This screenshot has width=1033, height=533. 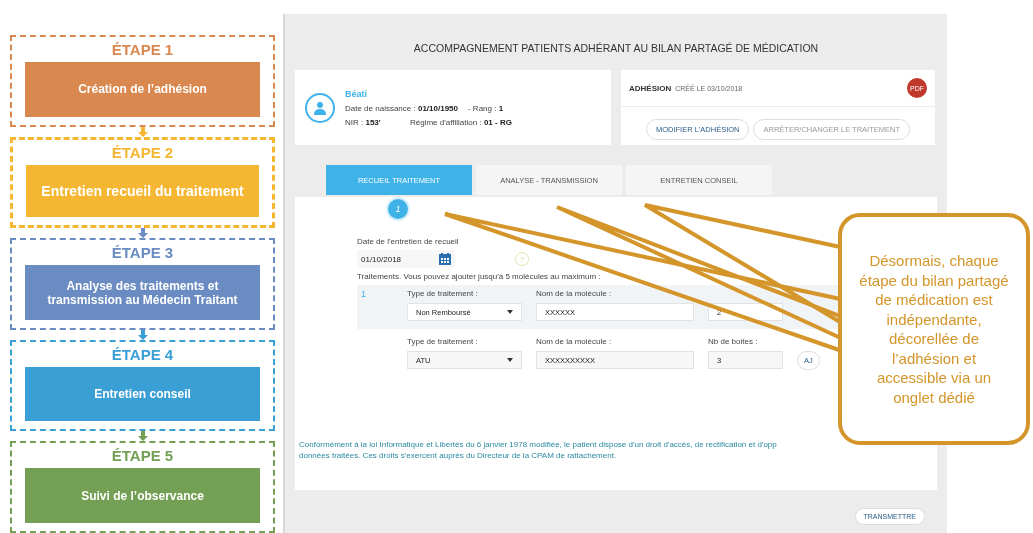 I want to click on privacy-notice: données traitées. Ces droits s'exercent auprès du Directeur de la CPAM de rattachement., so click(x=458, y=455).